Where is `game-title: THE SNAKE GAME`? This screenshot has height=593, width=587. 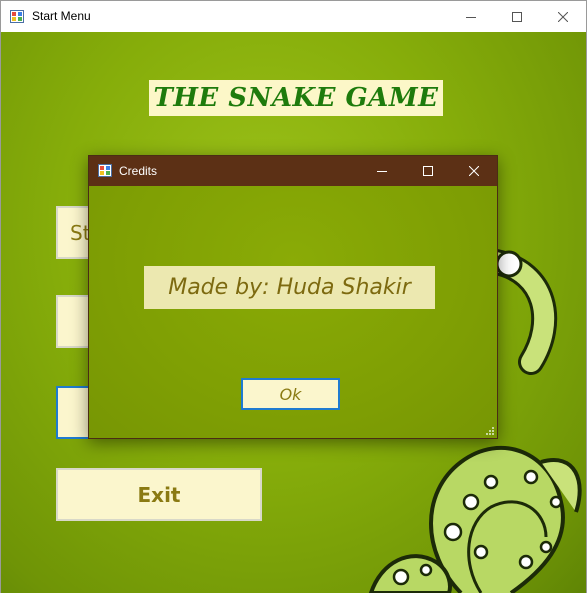 game-title: THE SNAKE GAME is located at coordinates (296, 98).